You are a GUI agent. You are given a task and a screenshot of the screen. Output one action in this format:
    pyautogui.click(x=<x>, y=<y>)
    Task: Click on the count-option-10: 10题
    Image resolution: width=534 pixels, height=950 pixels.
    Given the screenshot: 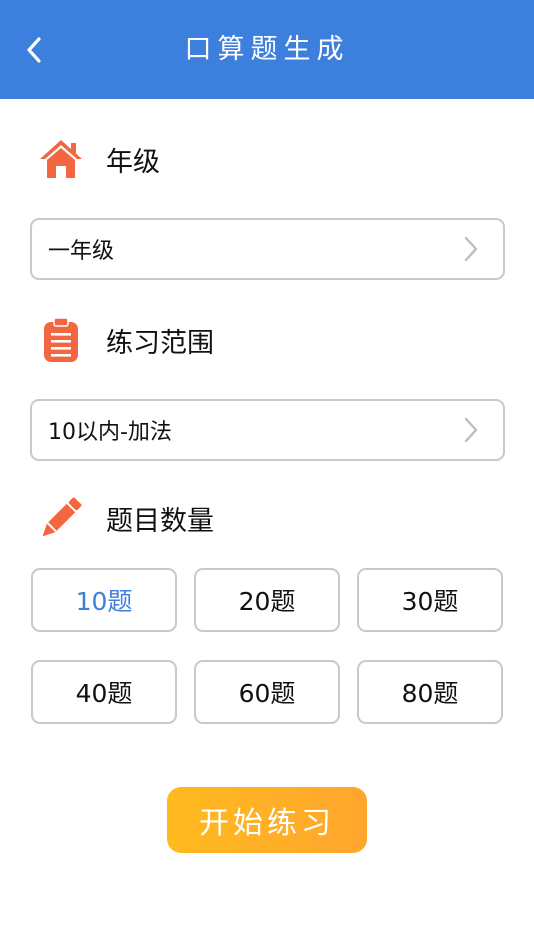 What is the action you would take?
    pyautogui.click(x=104, y=600)
    